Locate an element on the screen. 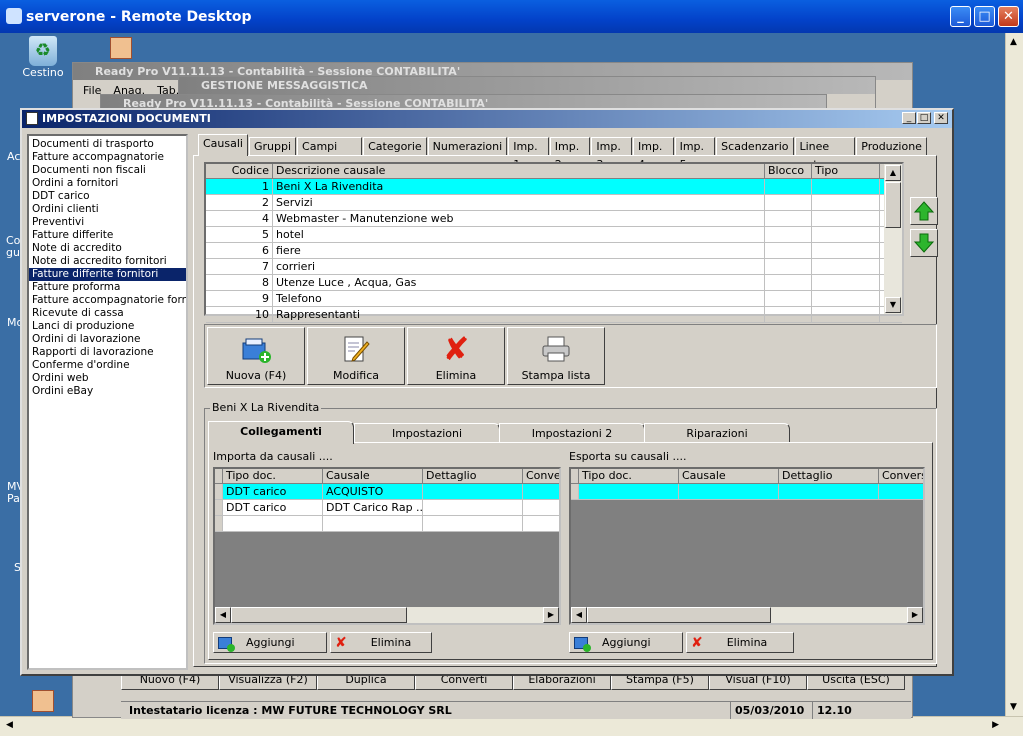 This screenshot has height=736, width=1023. document-type-item: Ordini eBay is located at coordinates (107, 391).